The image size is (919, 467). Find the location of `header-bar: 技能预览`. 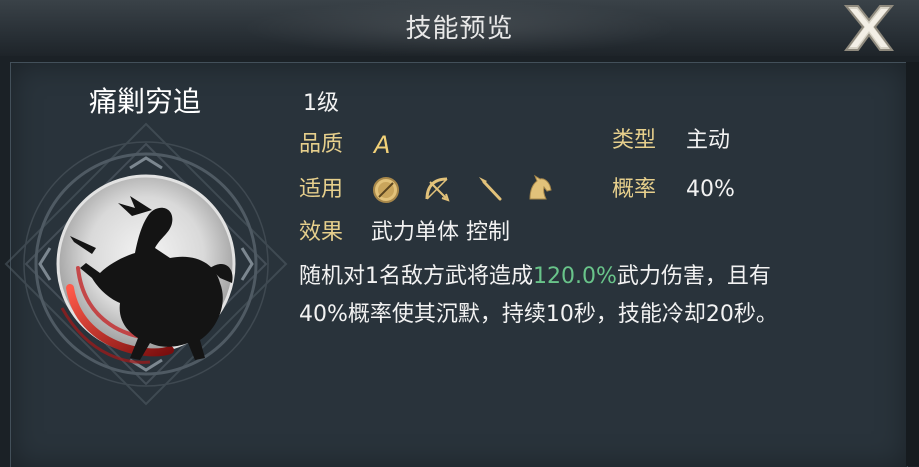

header-bar: 技能预览 is located at coordinates (459, 28).